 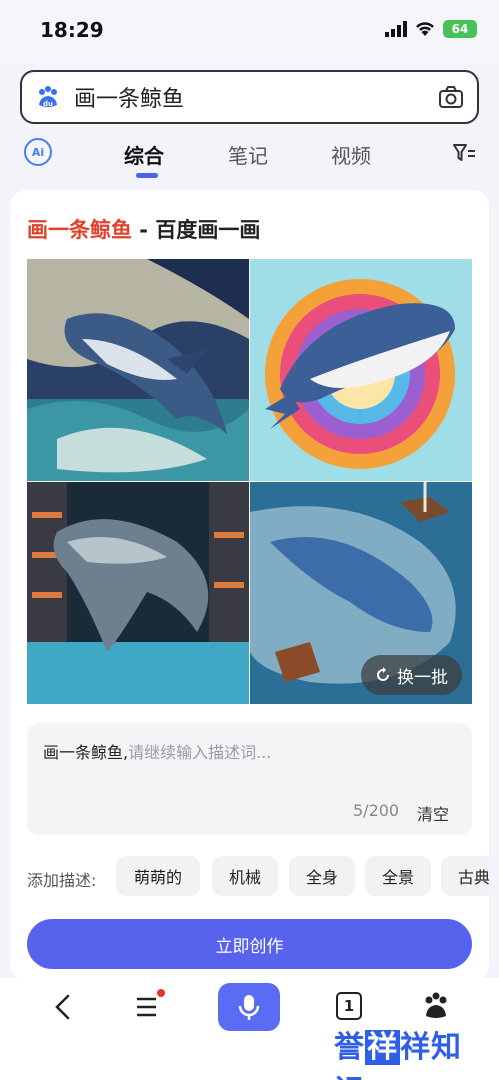 What do you see at coordinates (422, 677) in the screenshot?
I see `refresh-label: 换一批` at bounding box center [422, 677].